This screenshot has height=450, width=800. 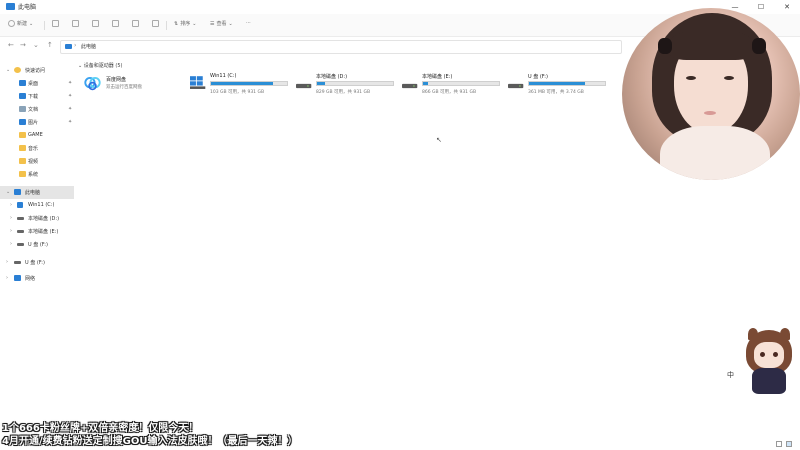 I want to click on trash-icon, so click(x=155, y=23).